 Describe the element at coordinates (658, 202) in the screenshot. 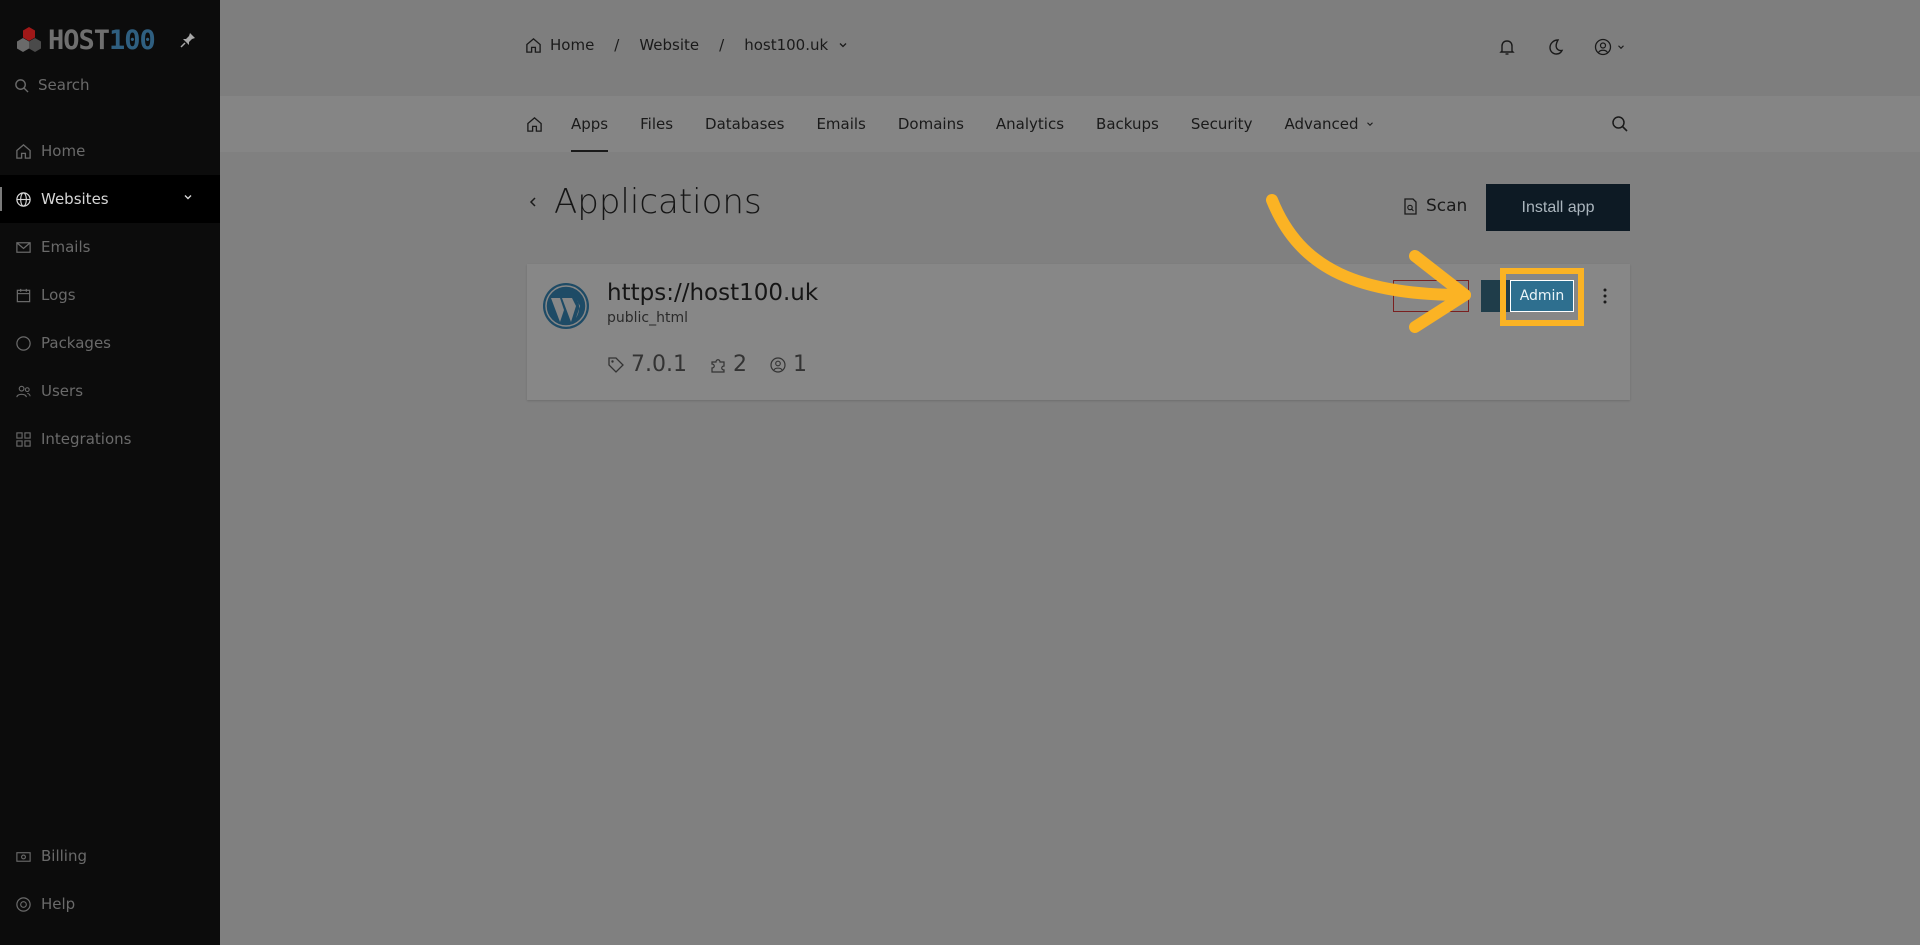

I see `page-title: Applications` at that location.